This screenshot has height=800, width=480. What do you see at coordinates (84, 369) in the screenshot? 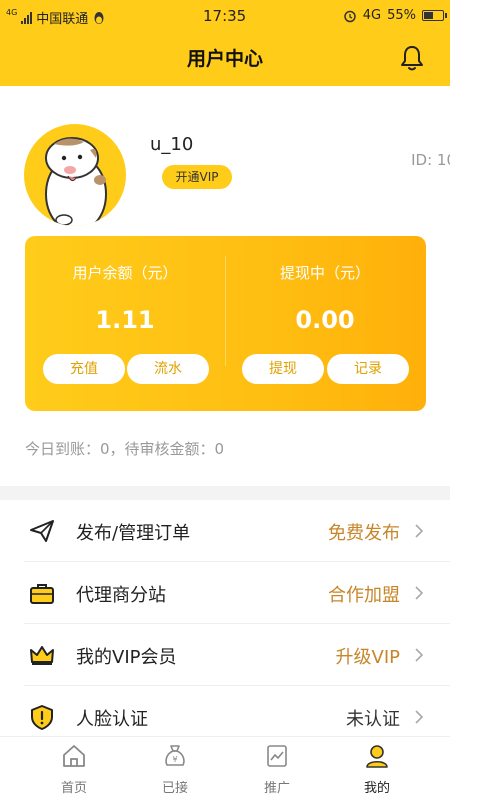
I see `recharge-button: 充值` at bounding box center [84, 369].